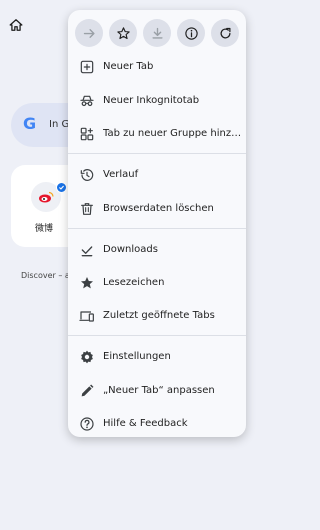 This screenshot has height=530, width=320. Describe the element at coordinates (87, 101) in the screenshot. I see `incognito-icon` at that location.